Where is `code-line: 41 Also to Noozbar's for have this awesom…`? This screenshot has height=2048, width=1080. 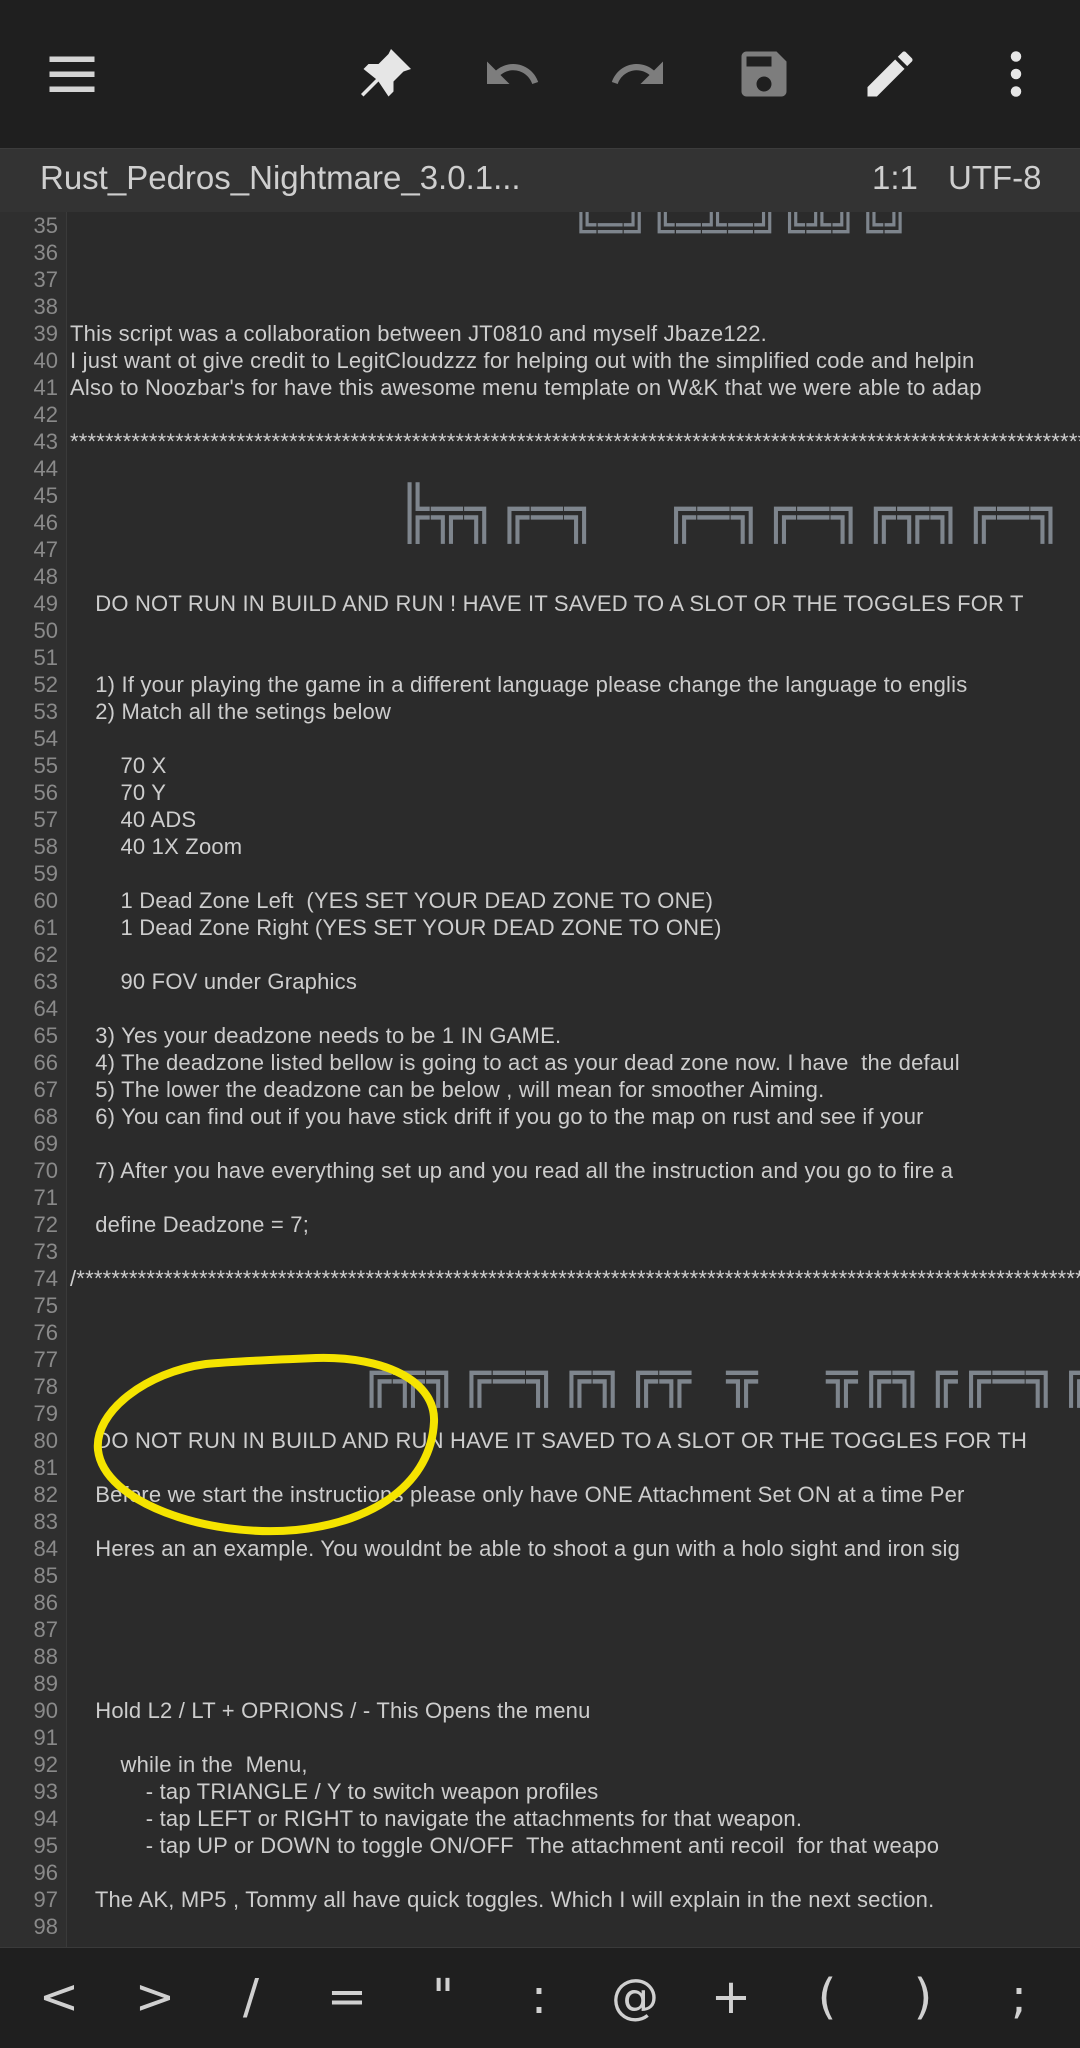
code-line: 41 Also to Noozbar's for have this awesom… is located at coordinates (540, 387).